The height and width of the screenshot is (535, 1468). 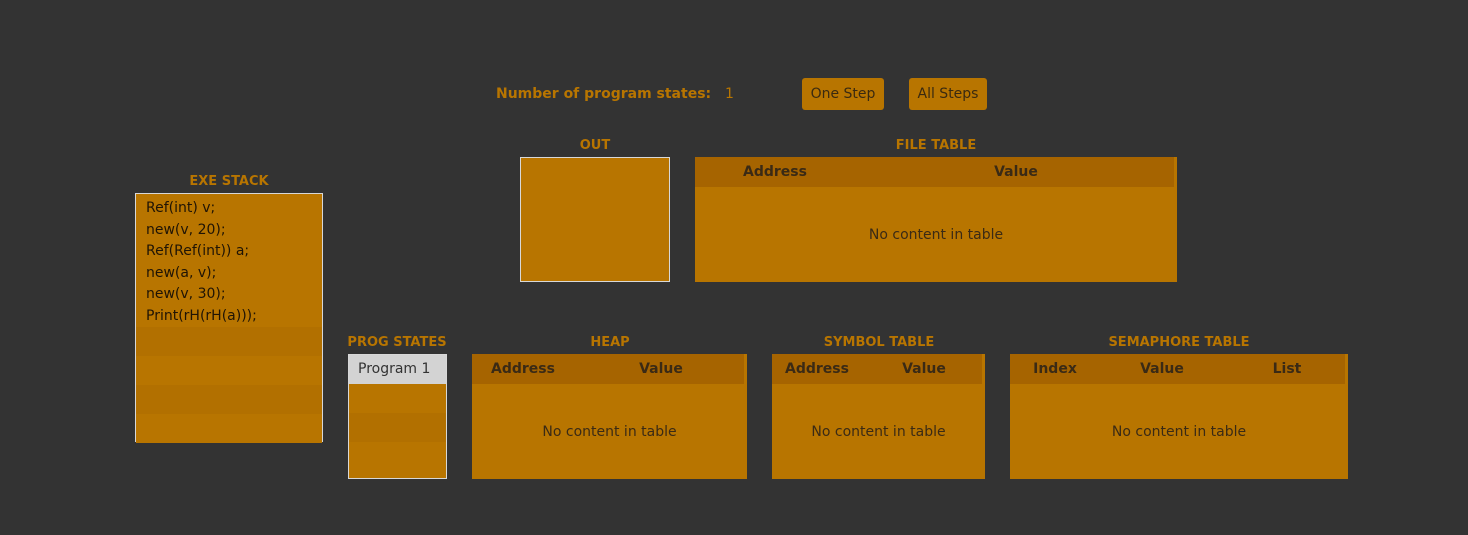 What do you see at coordinates (878, 416) in the screenshot?
I see `symbol-table: Address Value No content in table` at bounding box center [878, 416].